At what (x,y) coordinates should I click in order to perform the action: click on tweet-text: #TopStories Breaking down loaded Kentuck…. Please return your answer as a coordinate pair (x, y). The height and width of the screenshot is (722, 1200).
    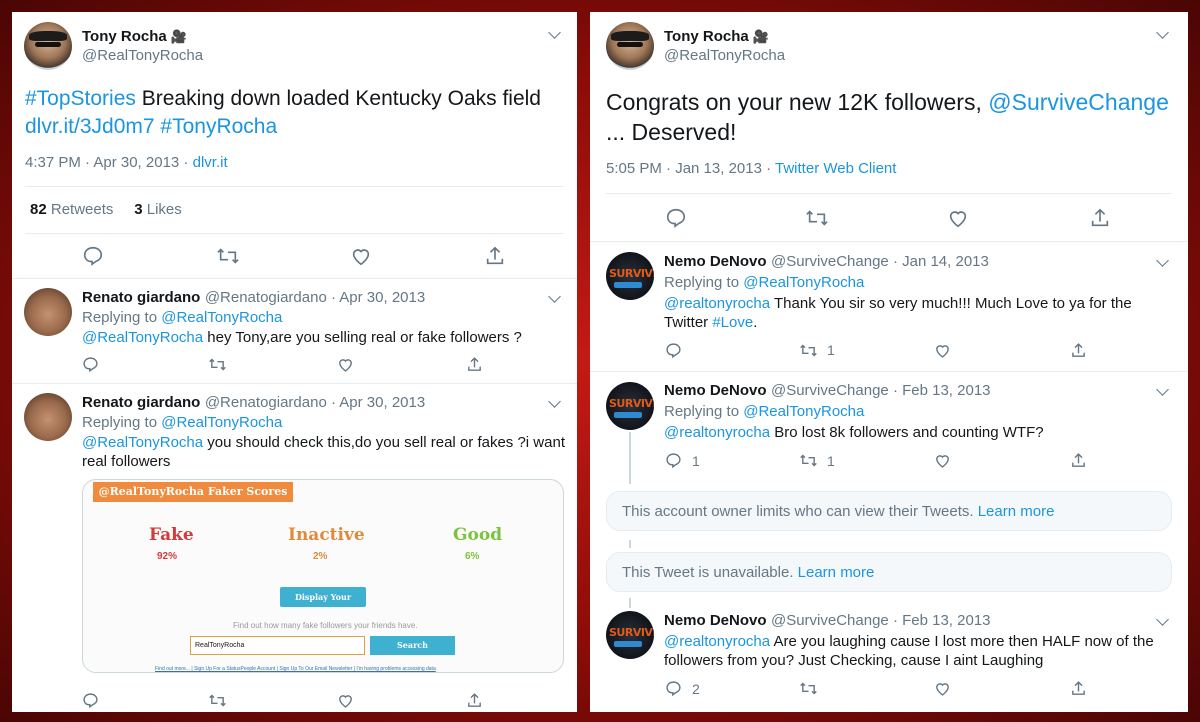
    Looking at the image, I should click on (283, 98).